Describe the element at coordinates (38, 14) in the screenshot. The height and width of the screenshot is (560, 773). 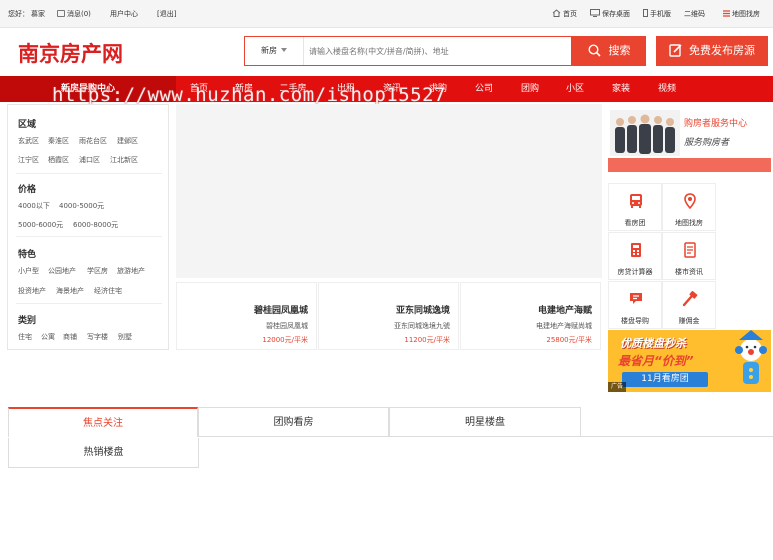
I see `username-link: 慕家` at that location.